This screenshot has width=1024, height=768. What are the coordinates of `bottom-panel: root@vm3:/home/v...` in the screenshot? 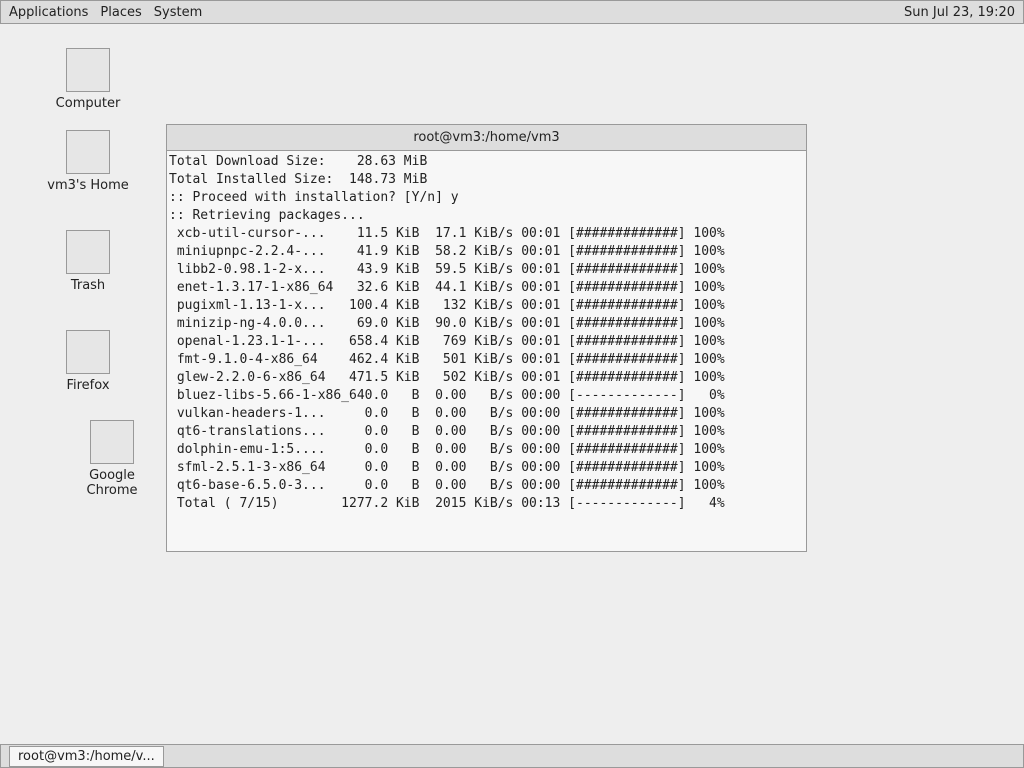 It's located at (512, 756).